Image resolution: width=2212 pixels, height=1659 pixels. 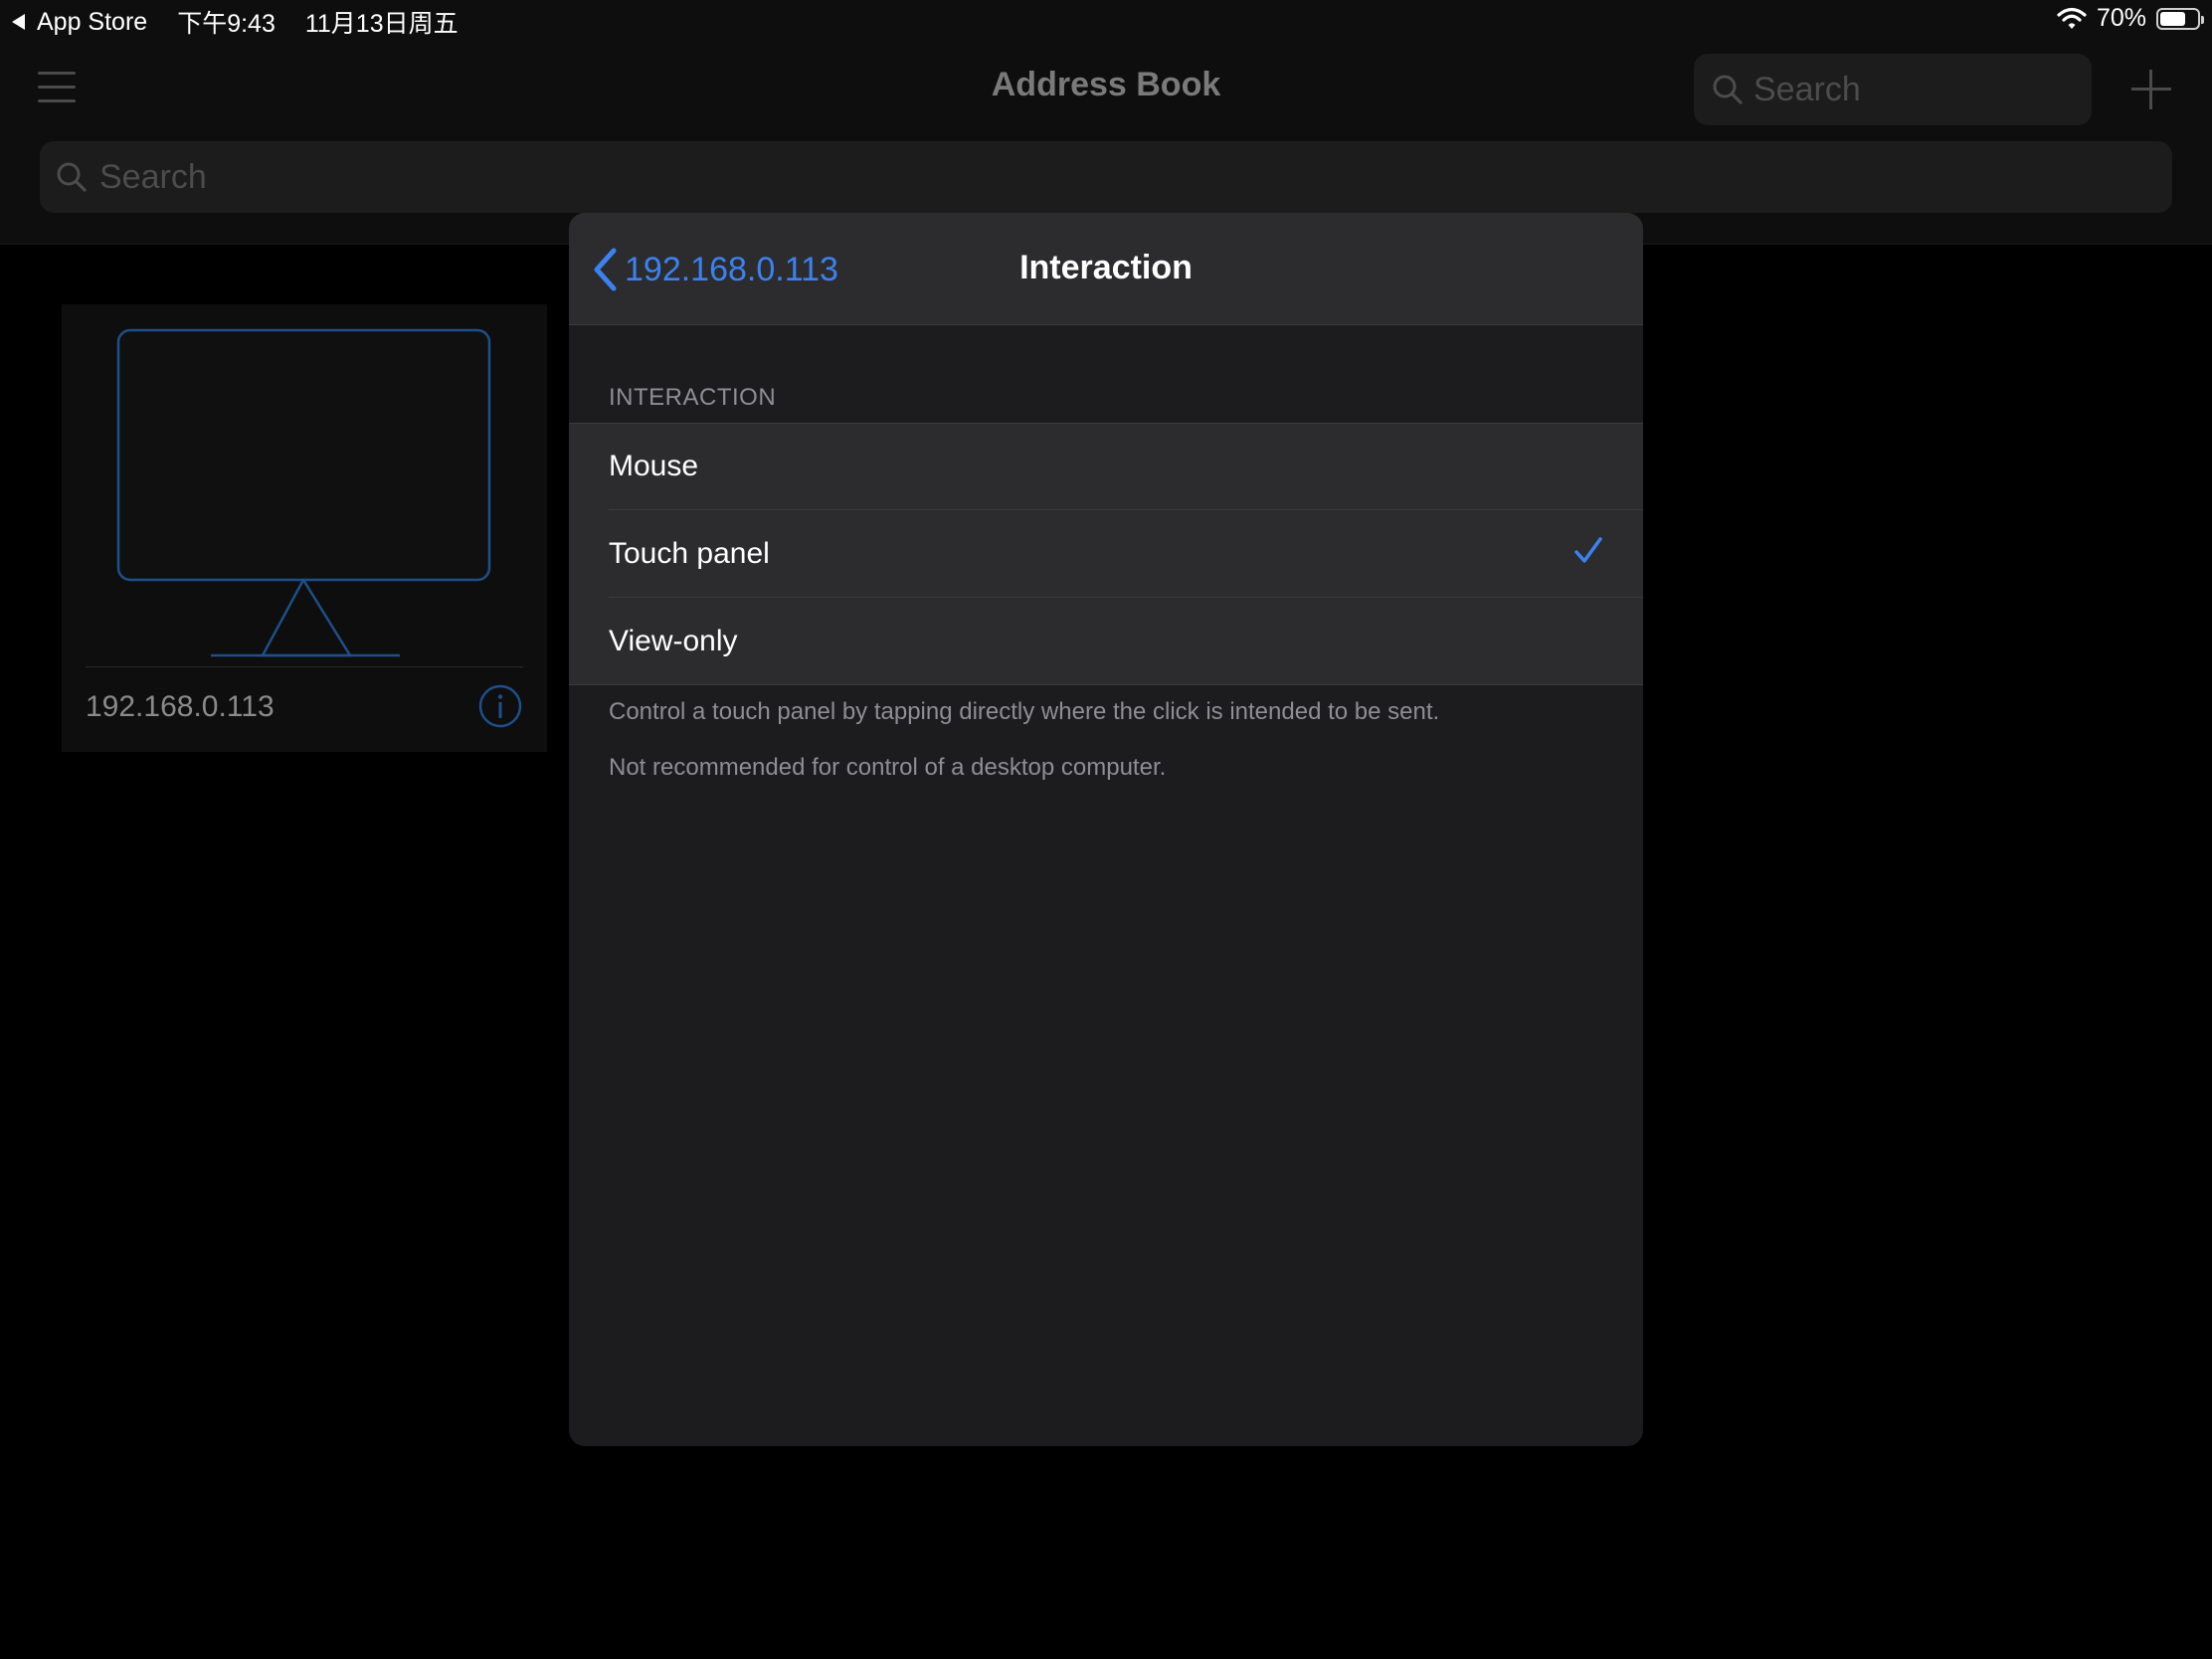 I want to click on option-label: Mouse, so click(x=654, y=466).